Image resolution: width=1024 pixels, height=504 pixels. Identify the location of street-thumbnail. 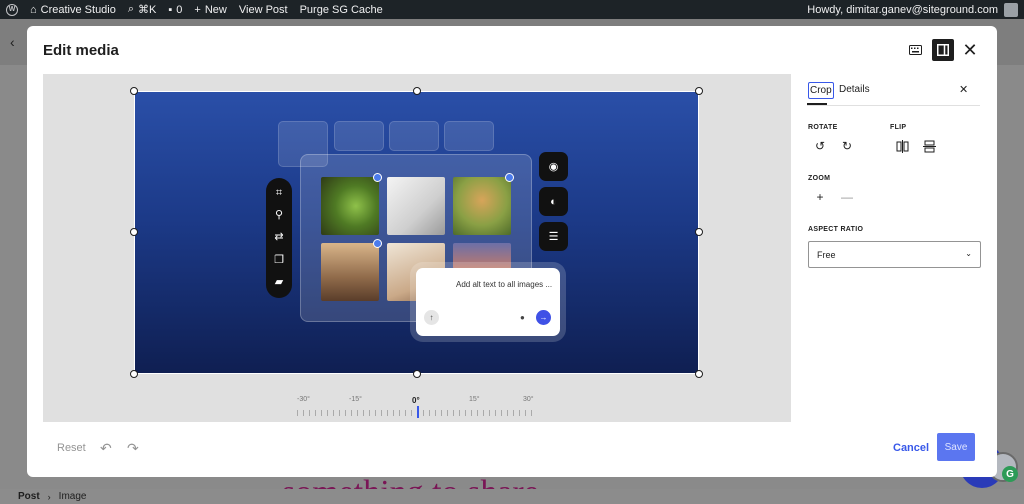
(350, 272).